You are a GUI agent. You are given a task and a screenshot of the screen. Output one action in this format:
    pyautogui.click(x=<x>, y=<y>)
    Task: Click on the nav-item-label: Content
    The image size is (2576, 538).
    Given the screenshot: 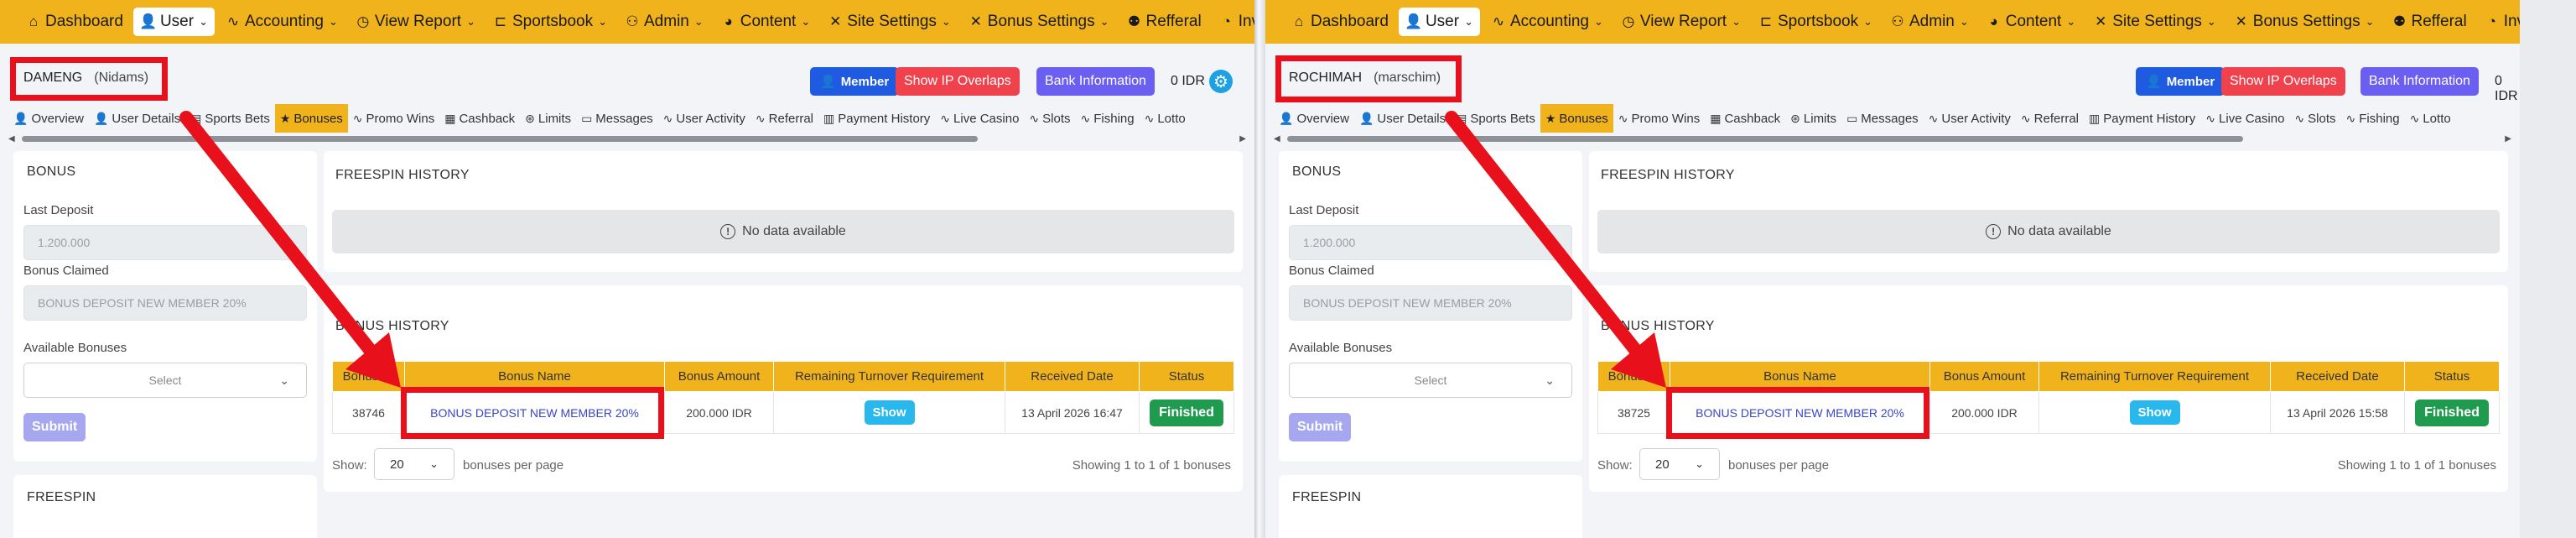 What is the action you would take?
    pyautogui.click(x=768, y=21)
    